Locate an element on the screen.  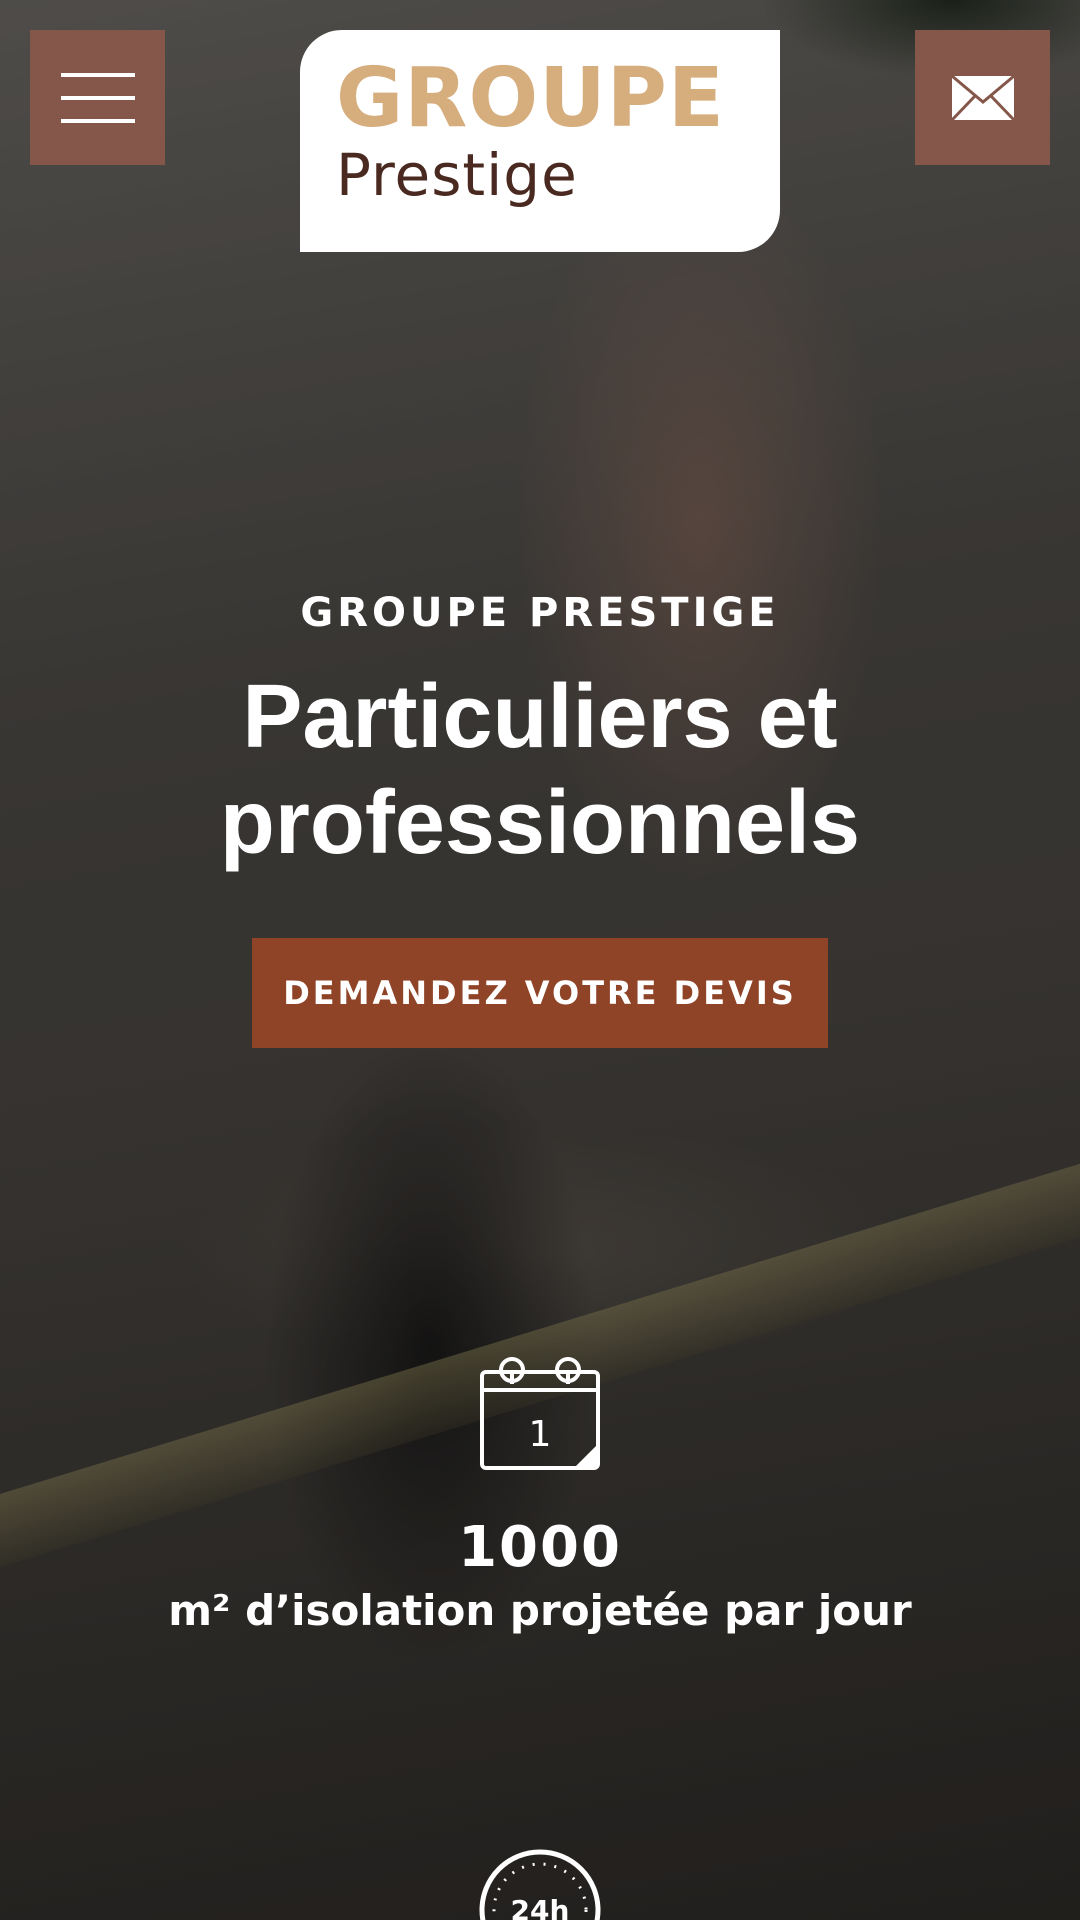
menu-button is located at coordinates (97, 97).